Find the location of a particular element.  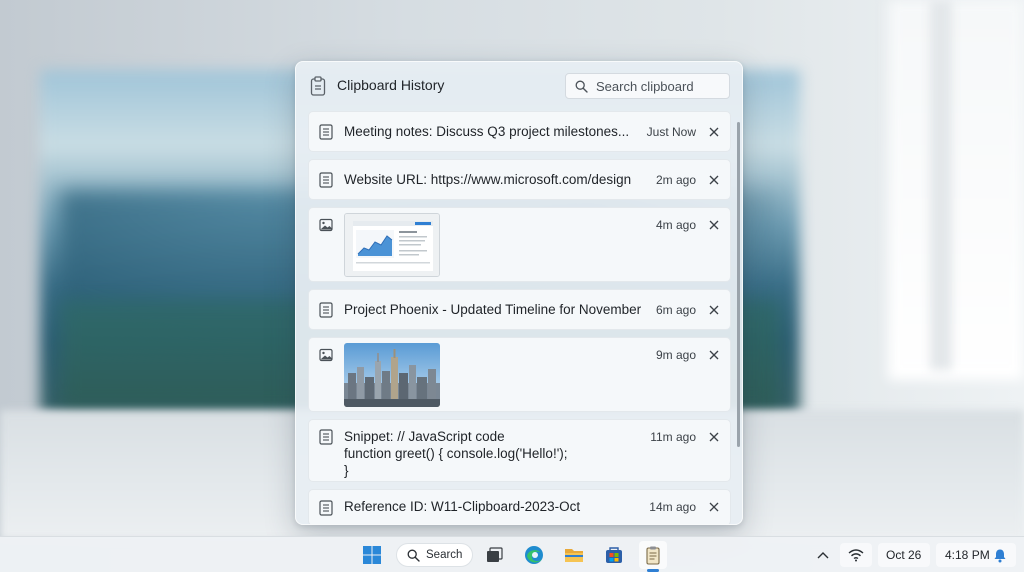

item-timestamp: 11m ago is located at coordinates (673, 437).